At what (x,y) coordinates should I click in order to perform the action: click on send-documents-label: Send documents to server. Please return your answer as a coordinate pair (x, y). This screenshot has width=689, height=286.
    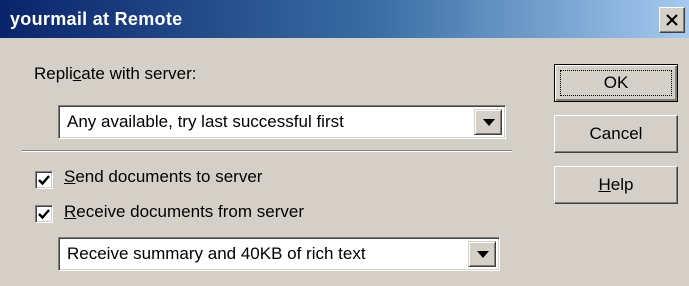
    Looking at the image, I should click on (163, 177).